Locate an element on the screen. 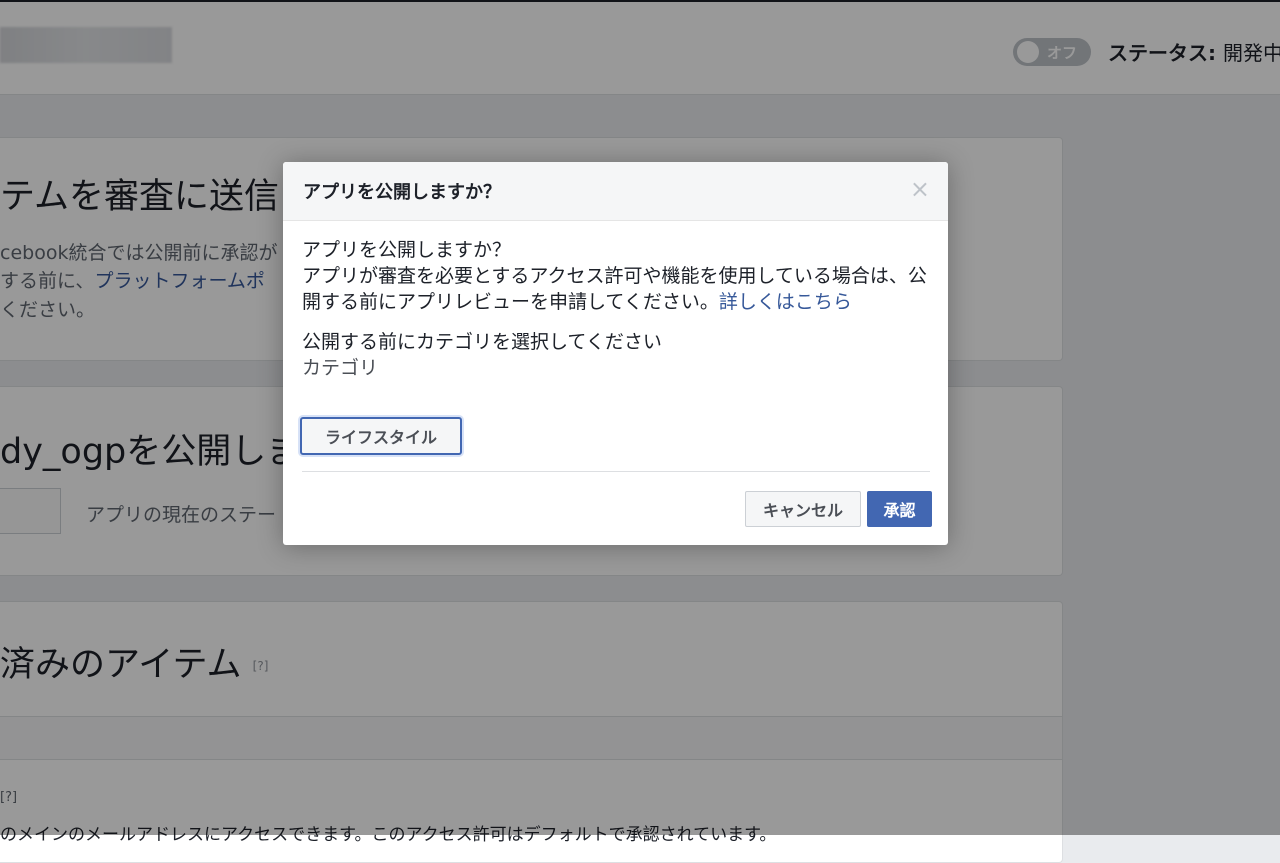 This screenshot has width=1280, height=863. cancel-button: キャンセル is located at coordinates (803, 509).